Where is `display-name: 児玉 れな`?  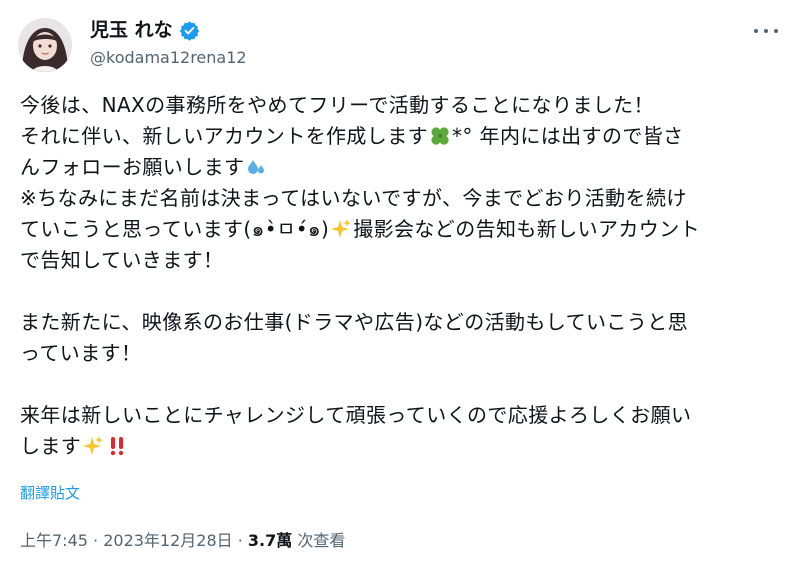
display-name: 児玉 れな is located at coordinates (131, 30).